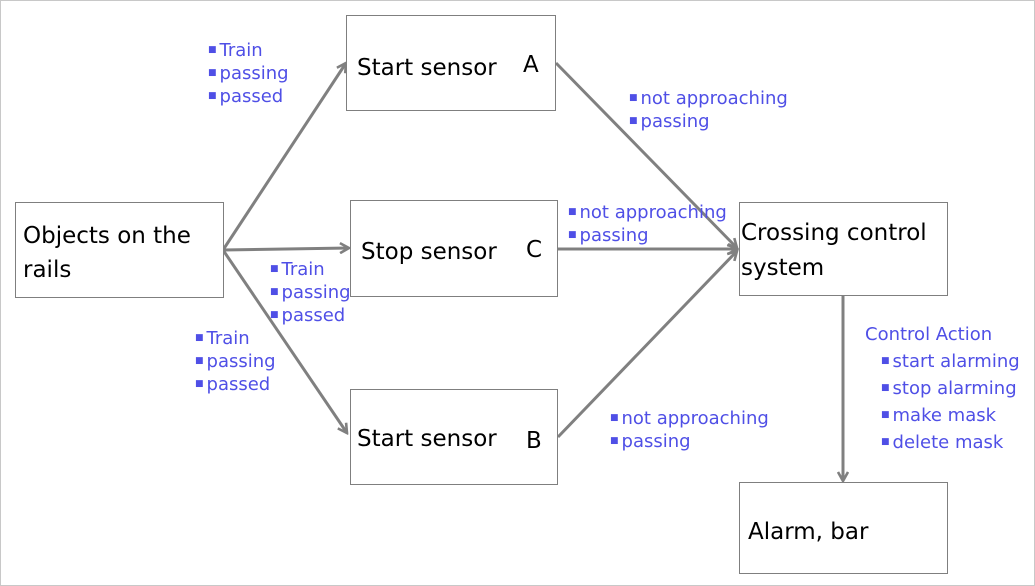 The image size is (1035, 586). What do you see at coordinates (534, 441) in the screenshot?
I see `node-start-b-tag: B` at bounding box center [534, 441].